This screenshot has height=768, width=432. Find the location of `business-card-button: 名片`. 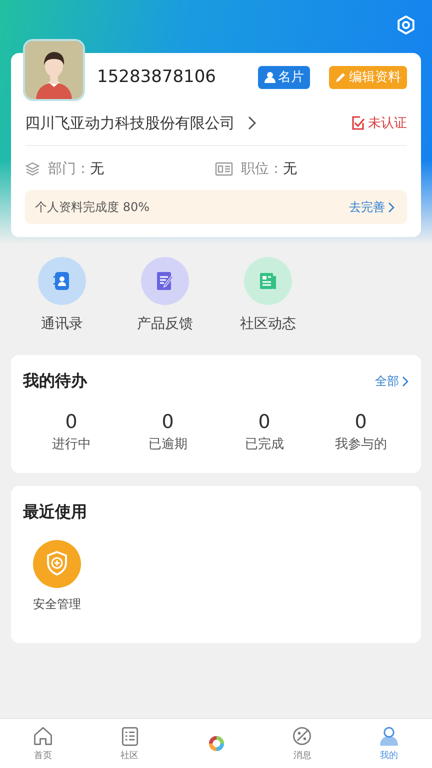

business-card-button: 名片 is located at coordinates (284, 77).